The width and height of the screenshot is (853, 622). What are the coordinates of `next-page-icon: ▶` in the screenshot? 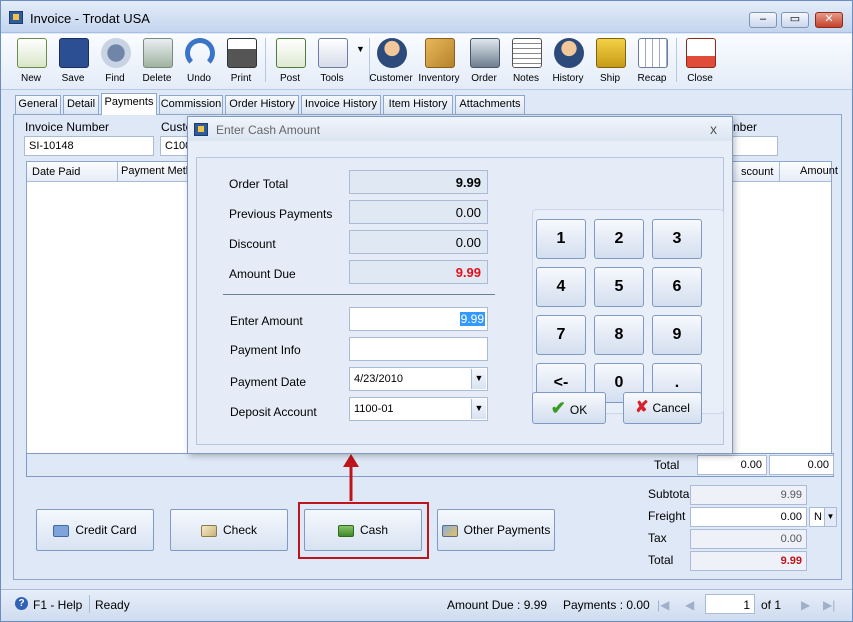 It's located at (805, 605).